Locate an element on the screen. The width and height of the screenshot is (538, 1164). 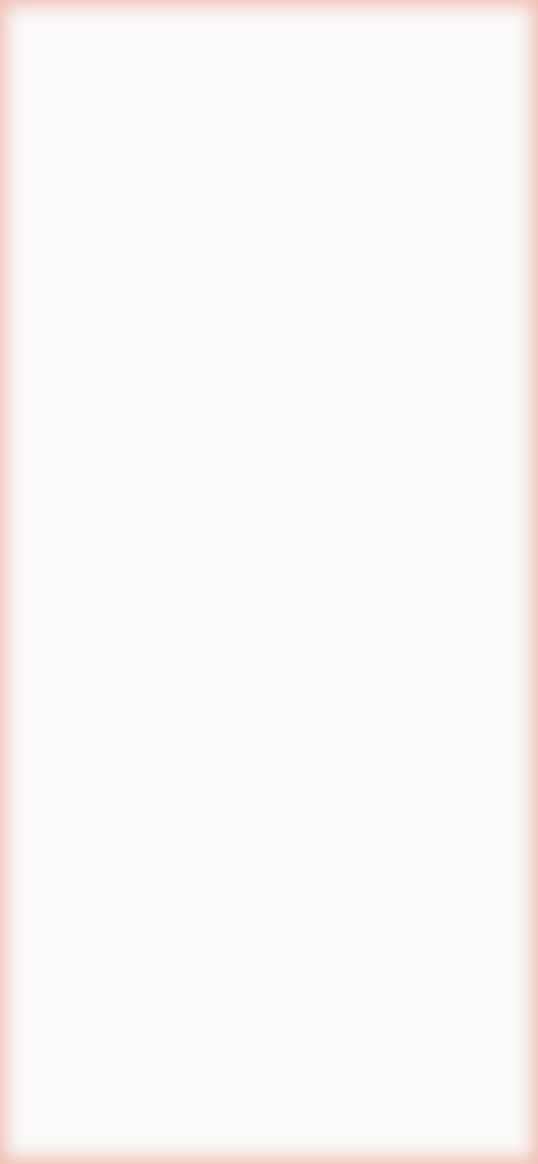
tab-issued-invoices: Fatture Emesse is located at coordinates (229, 308).